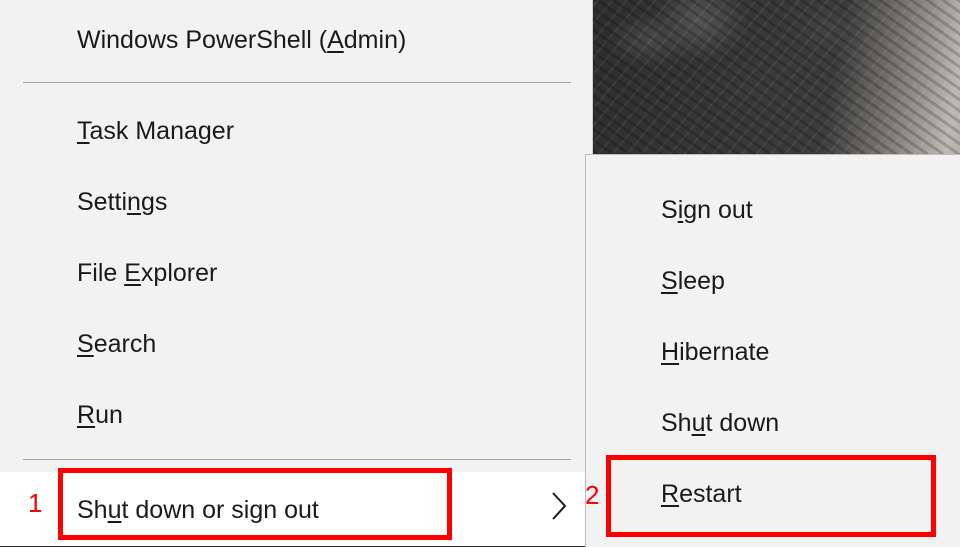  Describe the element at coordinates (592, 495) in the screenshot. I see `step-marker-2: 2` at that location.